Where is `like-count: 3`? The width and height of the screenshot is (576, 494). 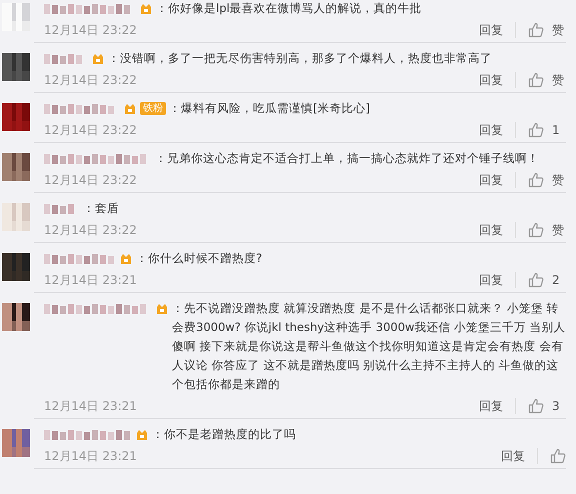
like-count: 3 is located at coordinates (559, 406).